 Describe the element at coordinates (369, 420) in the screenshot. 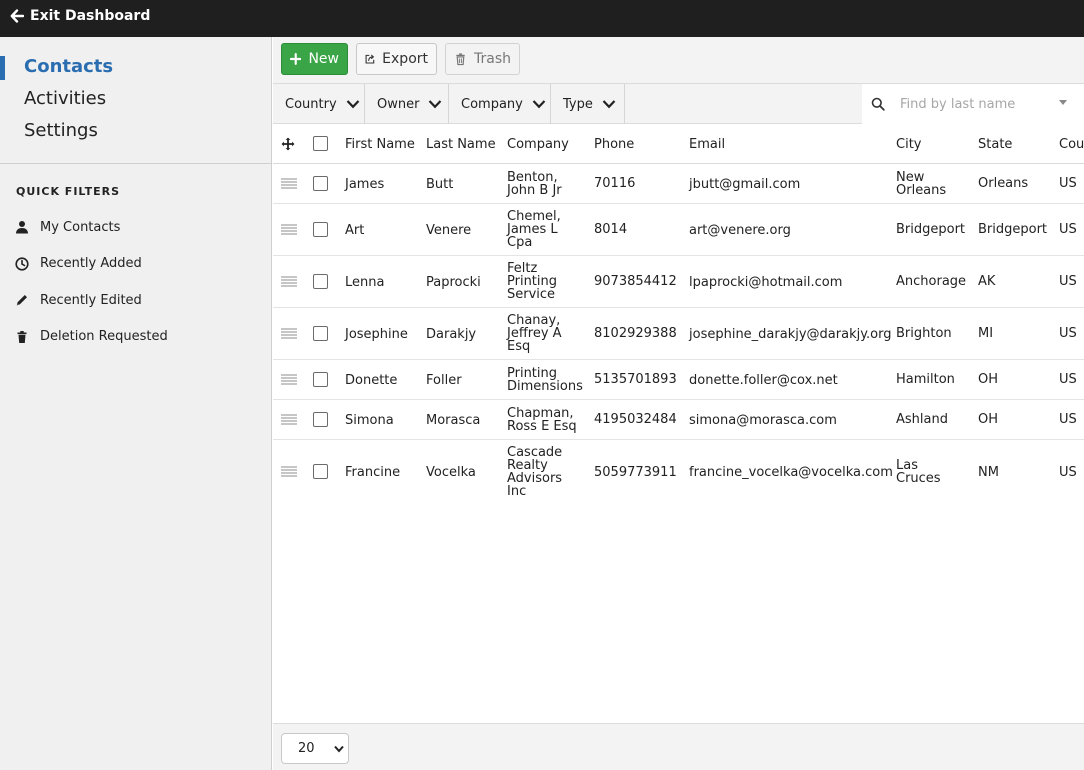

I see `cell-first-name: Simona` at that location.